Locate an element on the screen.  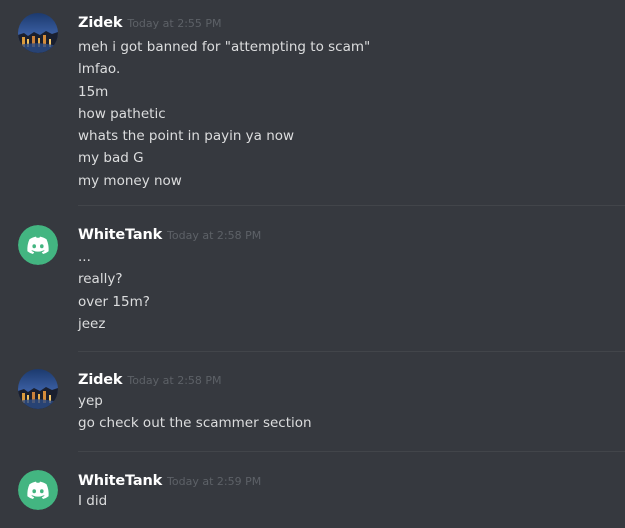
message-text: I did is located at coordinates (93, 501).